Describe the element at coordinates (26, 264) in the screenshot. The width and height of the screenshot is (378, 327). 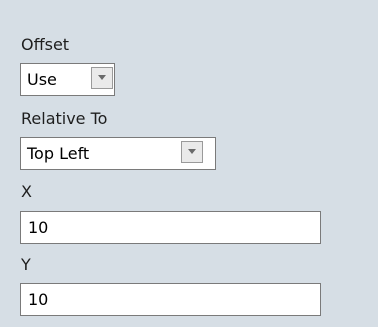
I see `y-label: Y` at that location.